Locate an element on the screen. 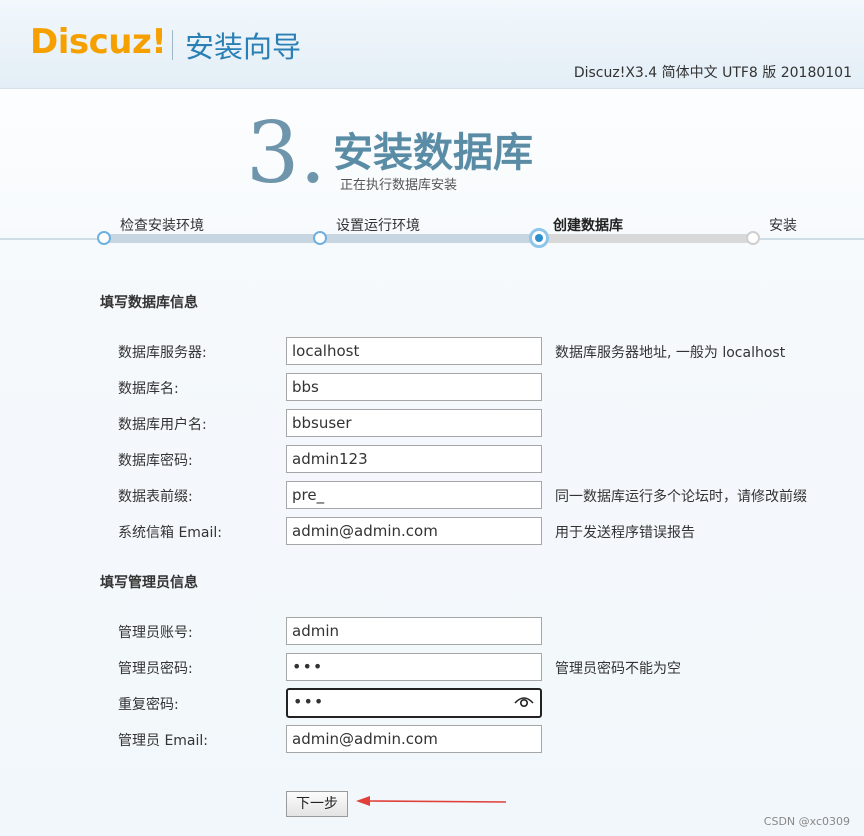 Image resolution: width=864 pixels, height=836 pixels. table-prefix-label: 数据表前缀: is located at coordinates (155, 497).